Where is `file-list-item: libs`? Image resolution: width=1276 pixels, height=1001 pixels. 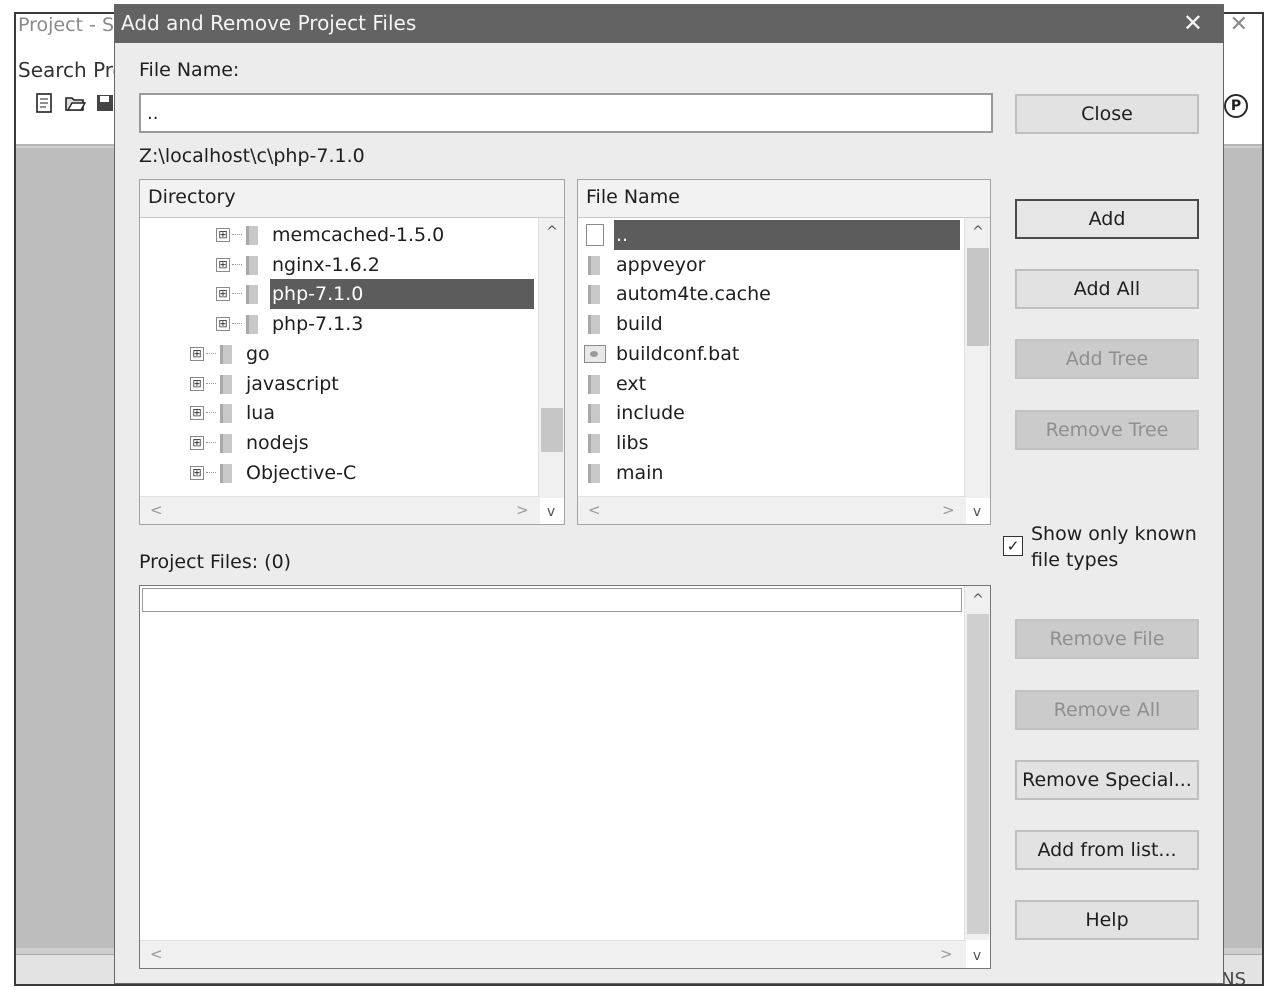
file-list-item: libs is located at coordinates (770, 443).